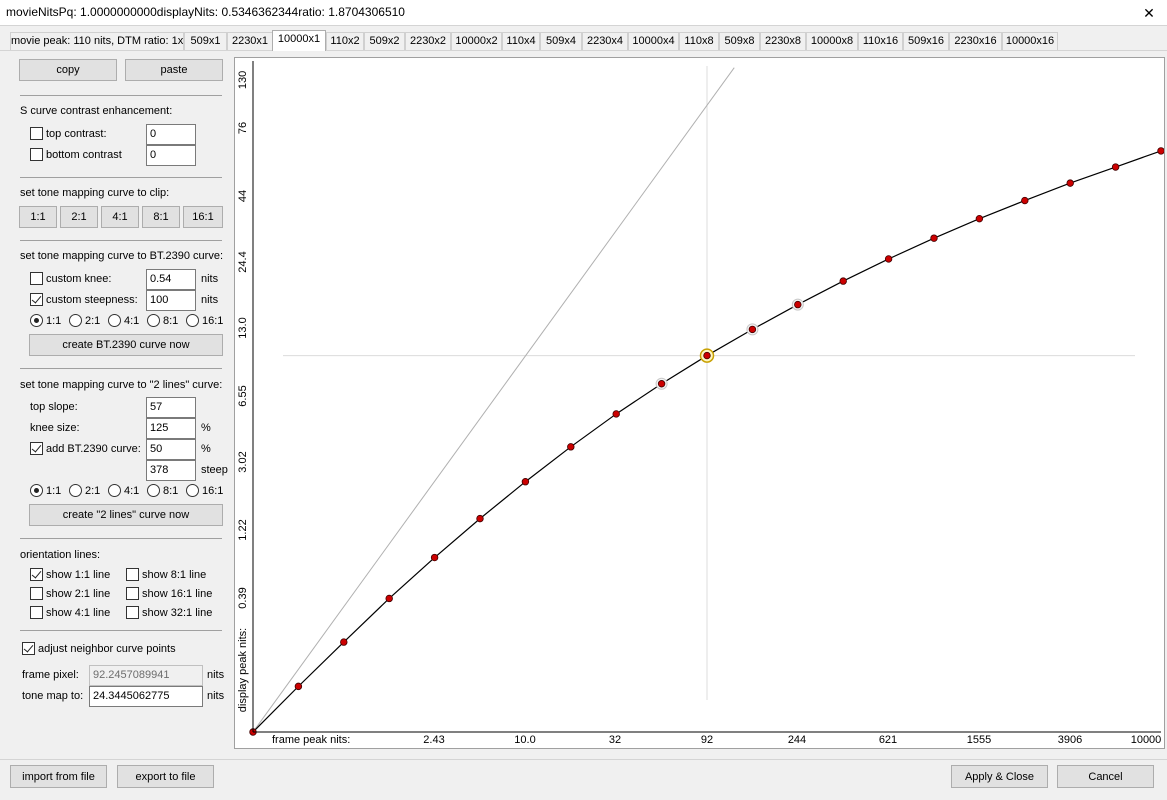  I want to click on paste-button: paste, so click(174, 70).